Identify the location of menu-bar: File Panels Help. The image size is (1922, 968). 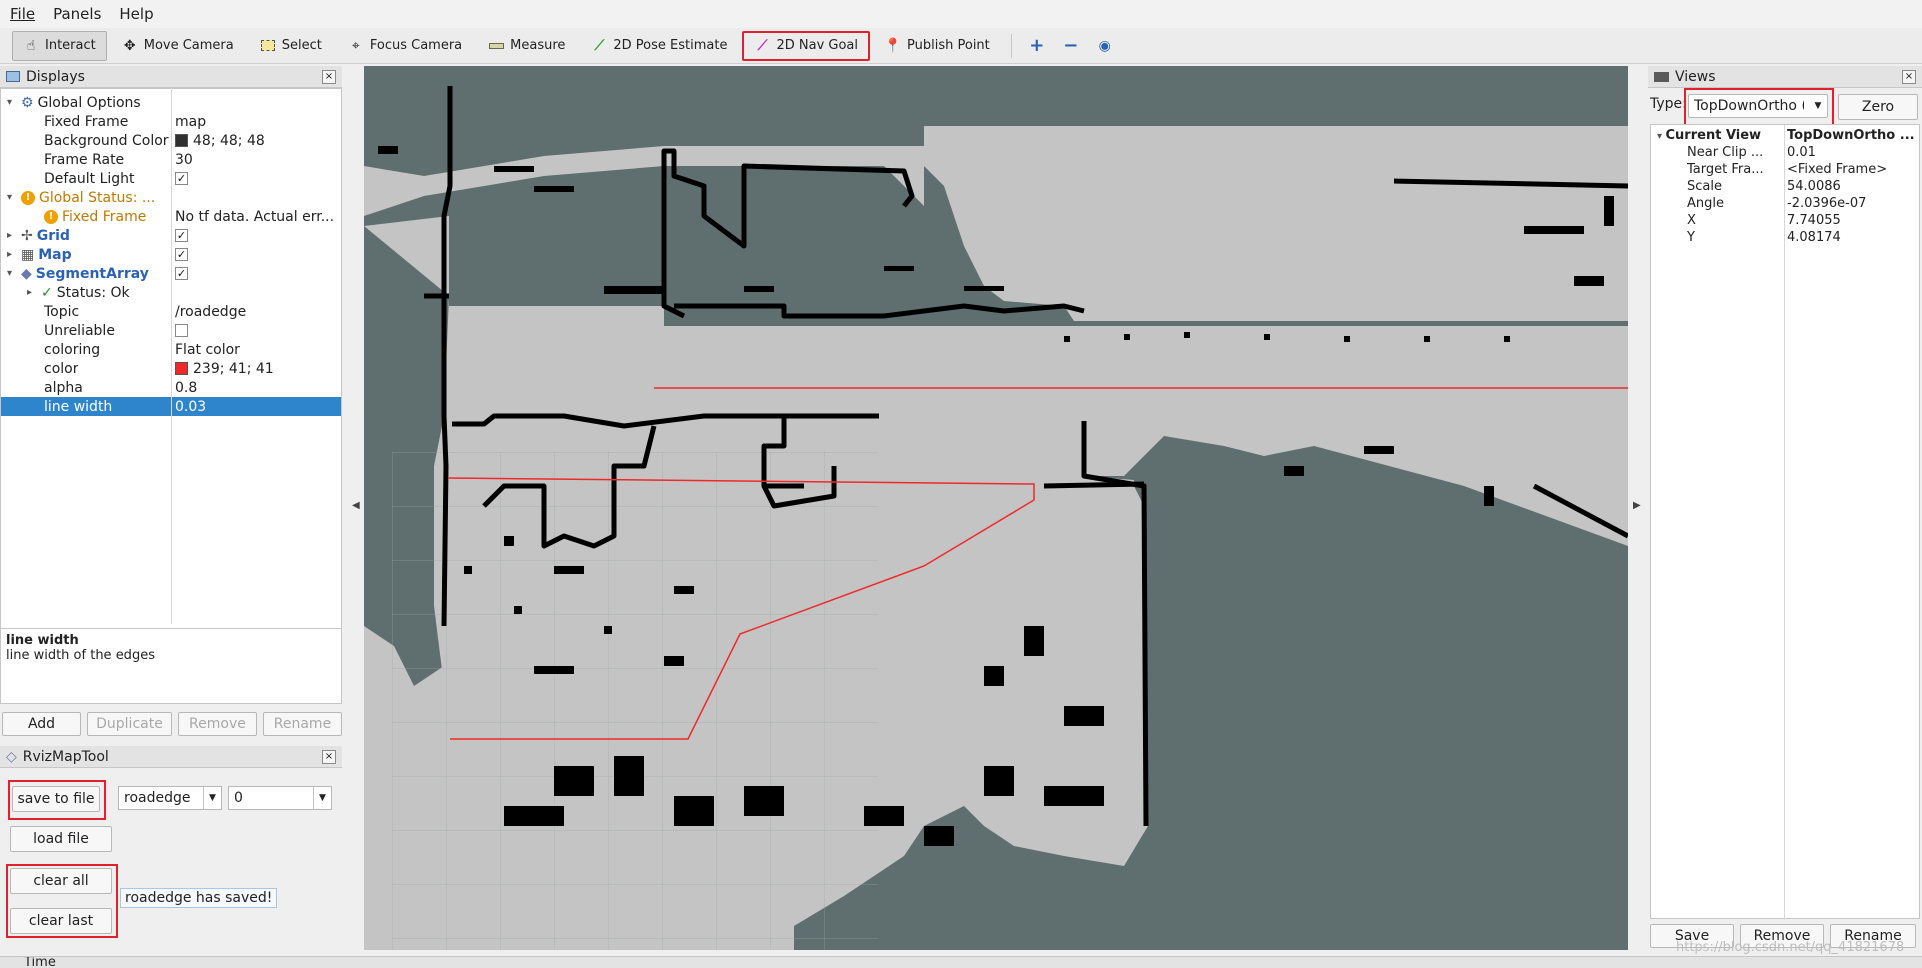
(961, 14).